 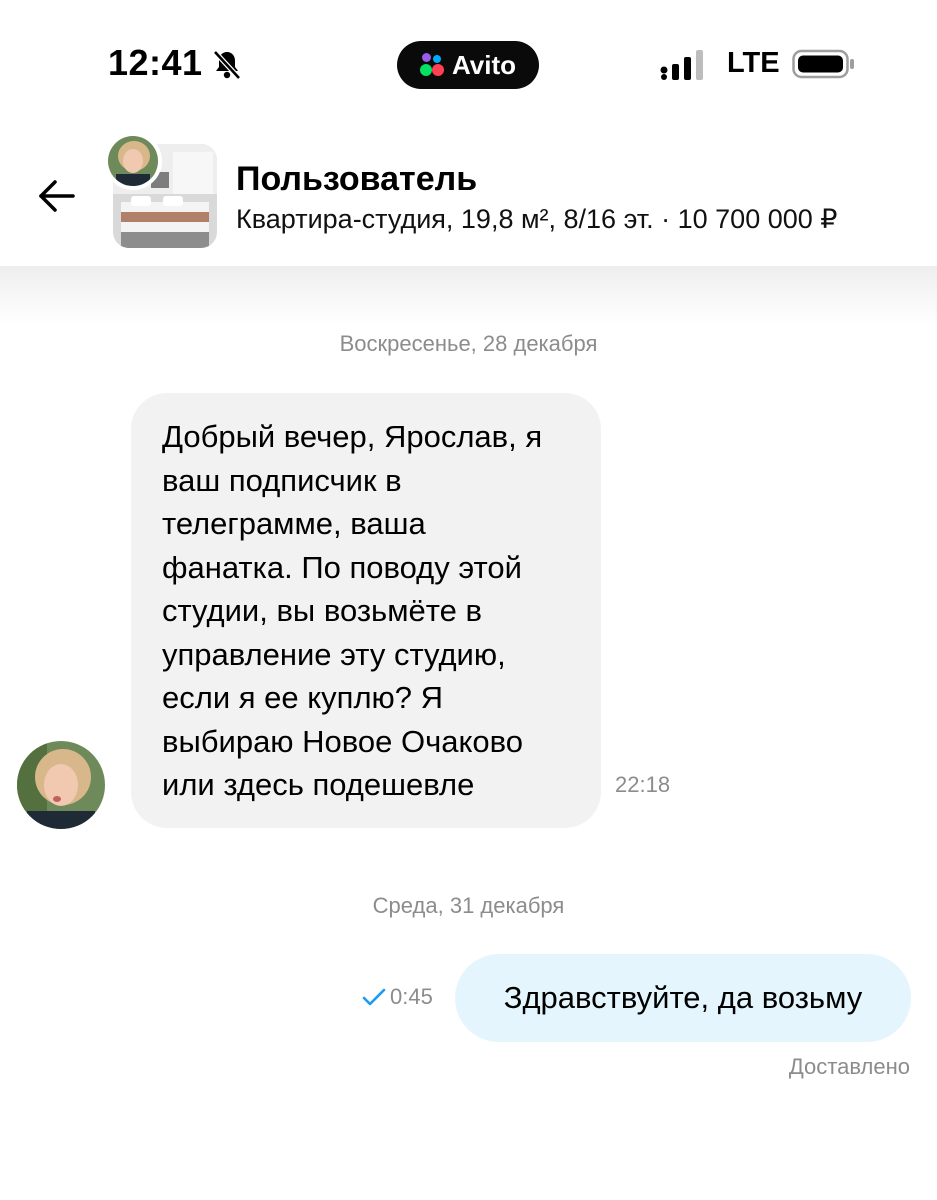 I want to click on chat-title: Пользователь, so click(x=357, y=179).